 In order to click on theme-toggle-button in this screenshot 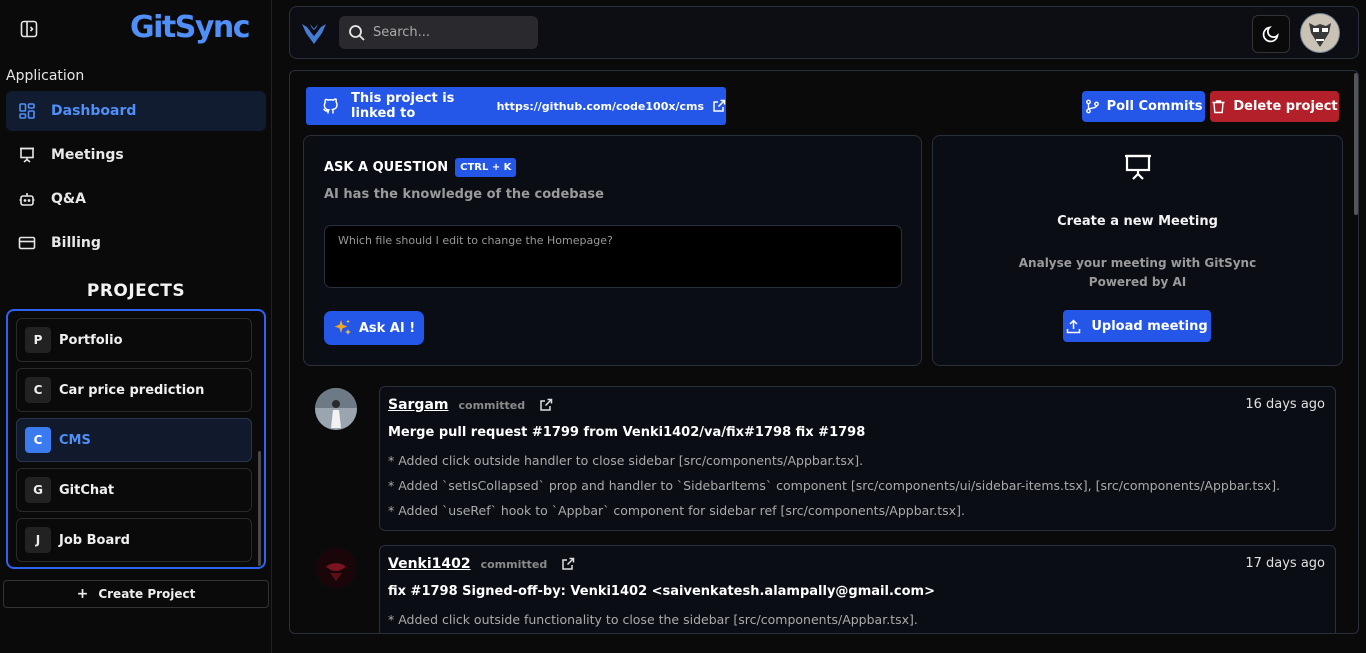, I will do `click(1271, 34)`.